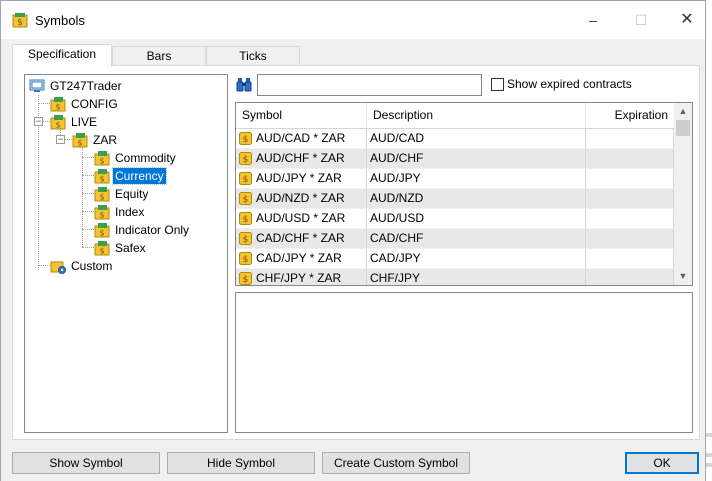  I want to click on description-cell: AUD/USD, so click(476, 218).